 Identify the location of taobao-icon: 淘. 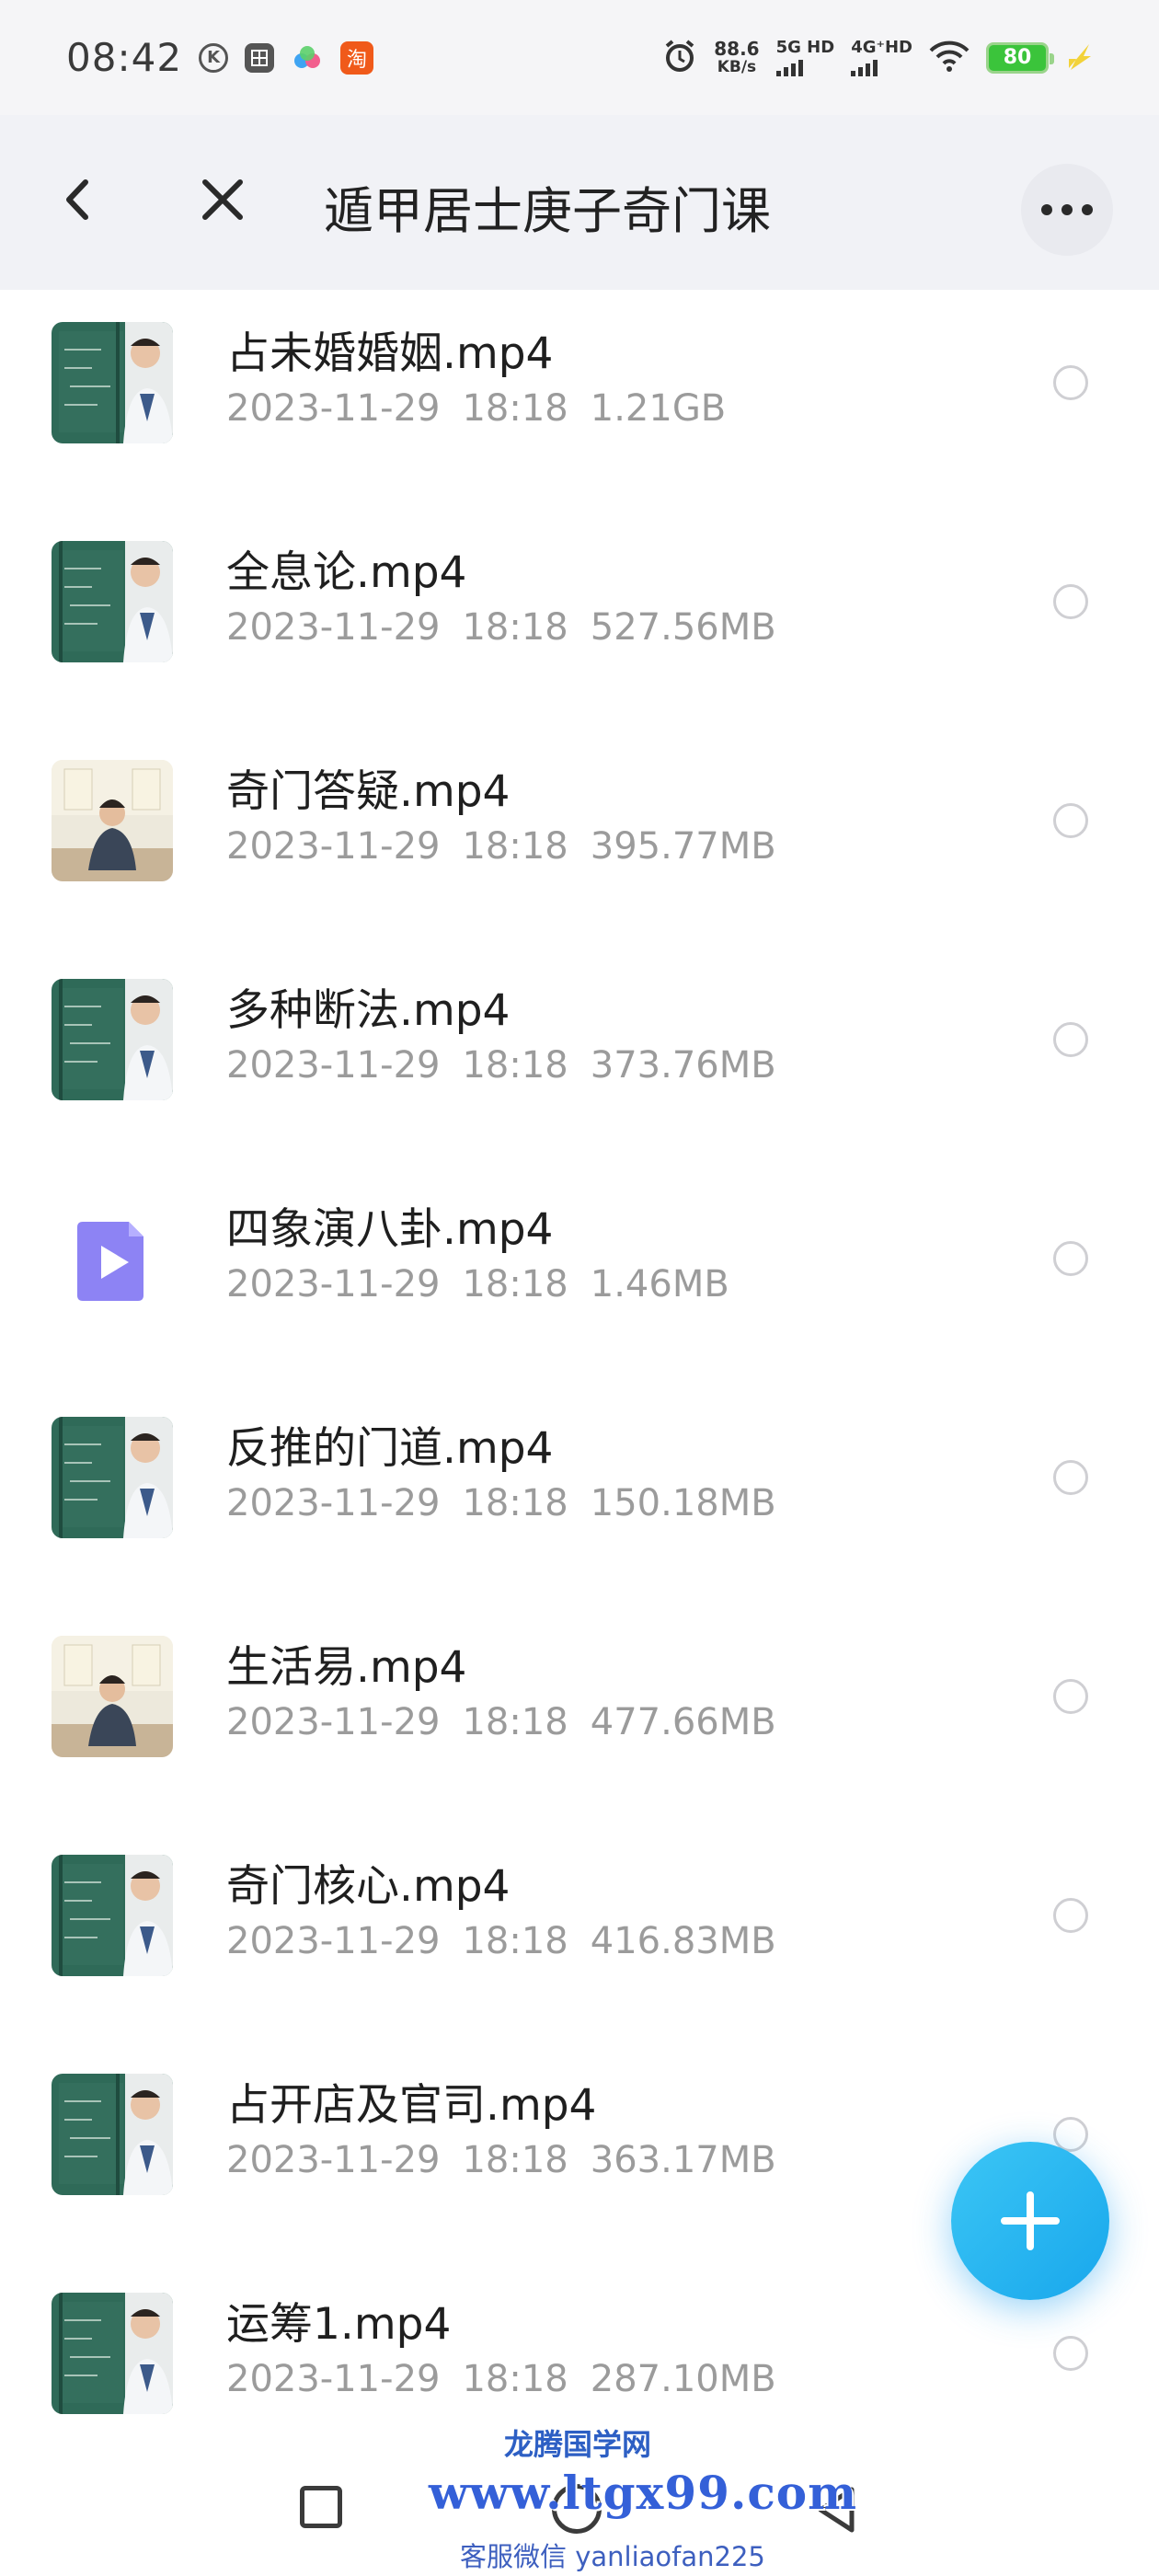
(357, 57).